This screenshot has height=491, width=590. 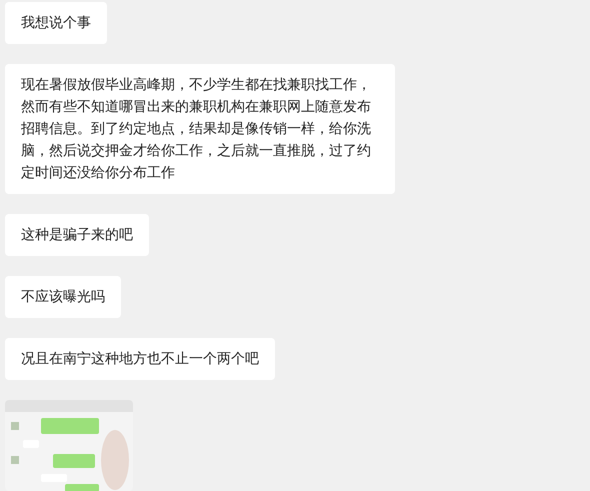 What do you see at coordinates (63, 297) in the screenshot?
I see `message-bubble: 不应该曝光吗` at bounding box center [63, 297].